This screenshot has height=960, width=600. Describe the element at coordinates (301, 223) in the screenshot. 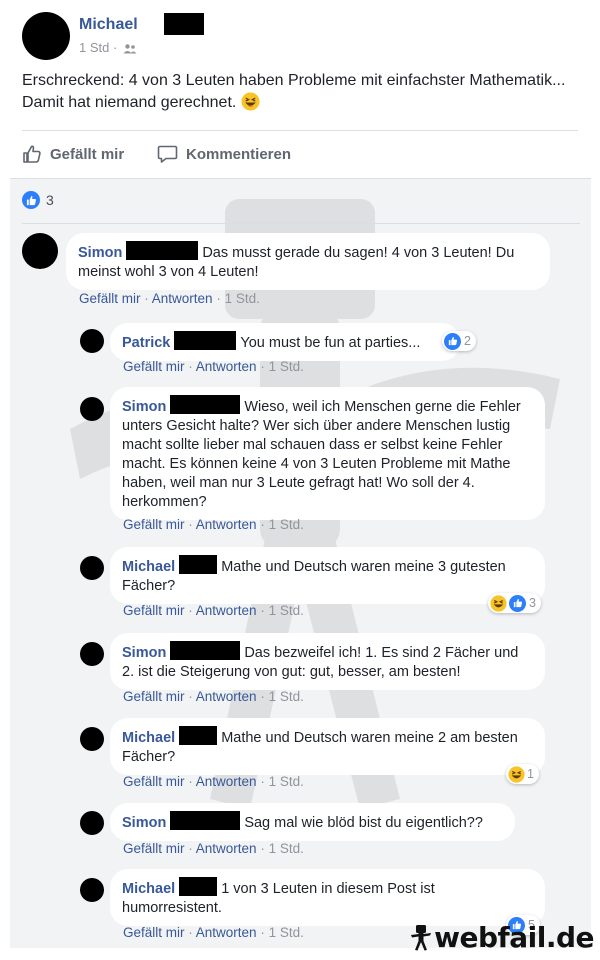

I see `panel-divider` at that location.